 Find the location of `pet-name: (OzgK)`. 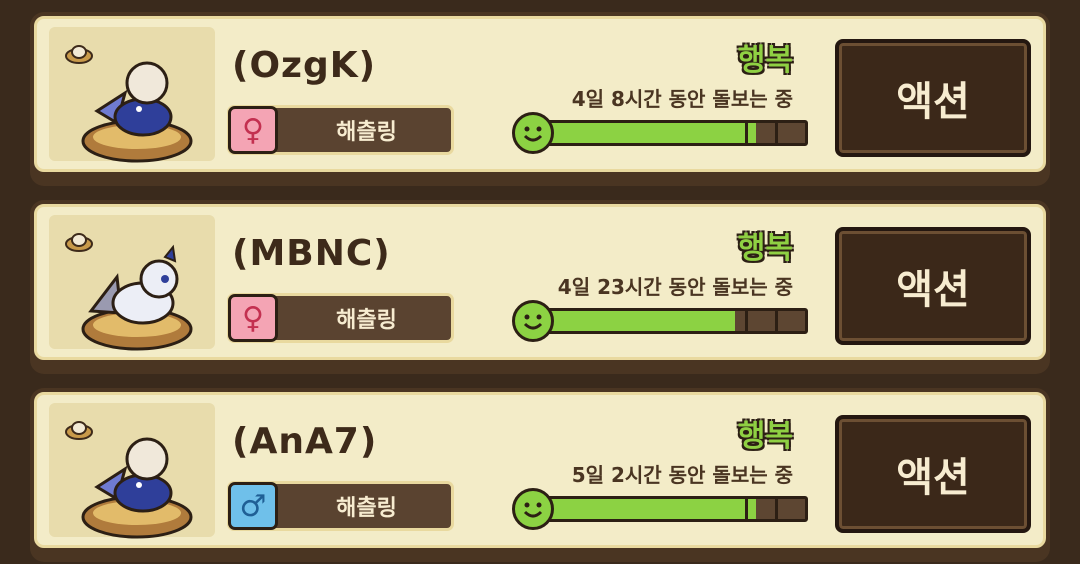

pet-name: (OzgK) is located at coordinates (304, 65).